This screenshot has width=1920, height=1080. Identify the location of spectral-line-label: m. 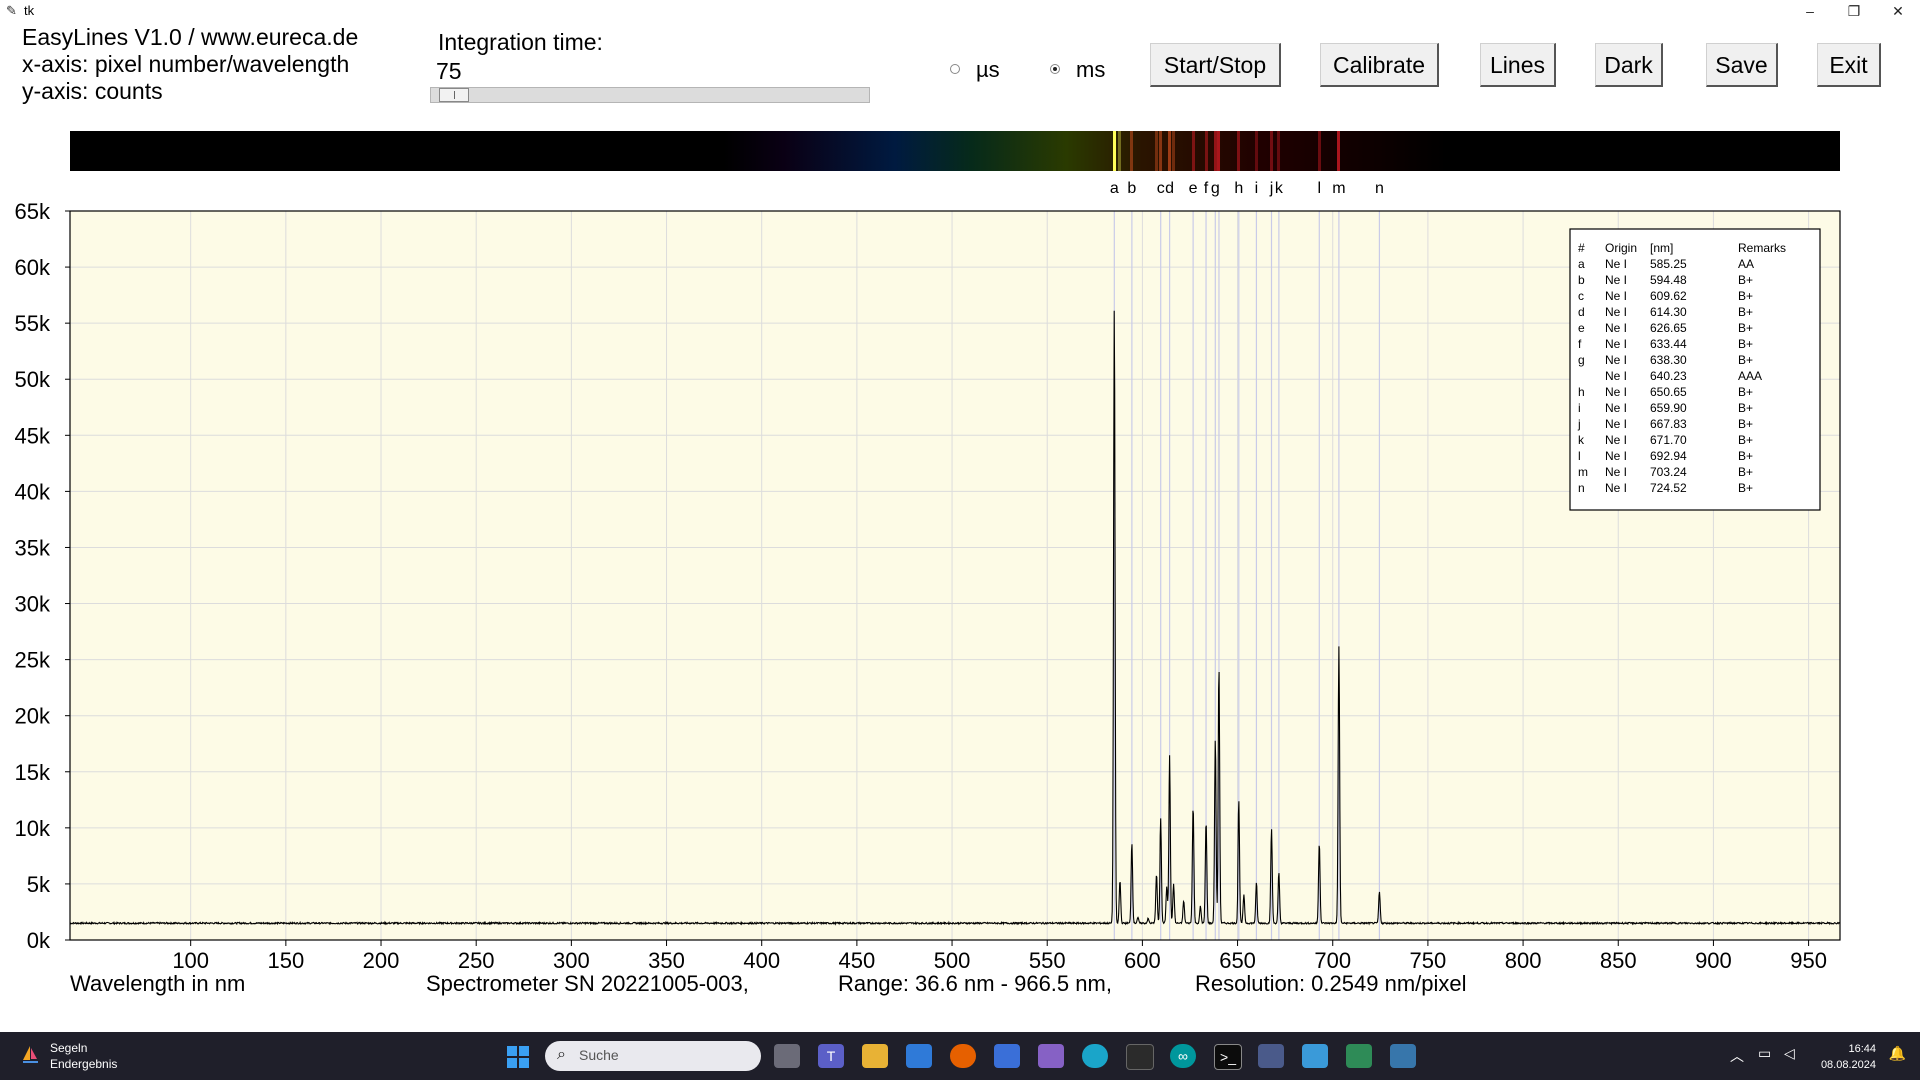
(1339, 188).